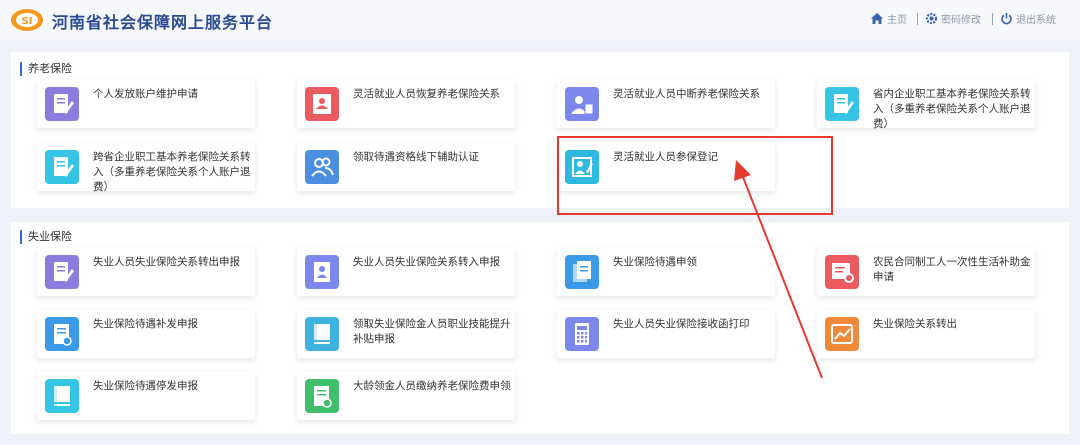 This screenshot has width=1080, height=445. Describe the element at coordinates (778, 269) in the screenshot. I see `annotation-arrow` at that location.